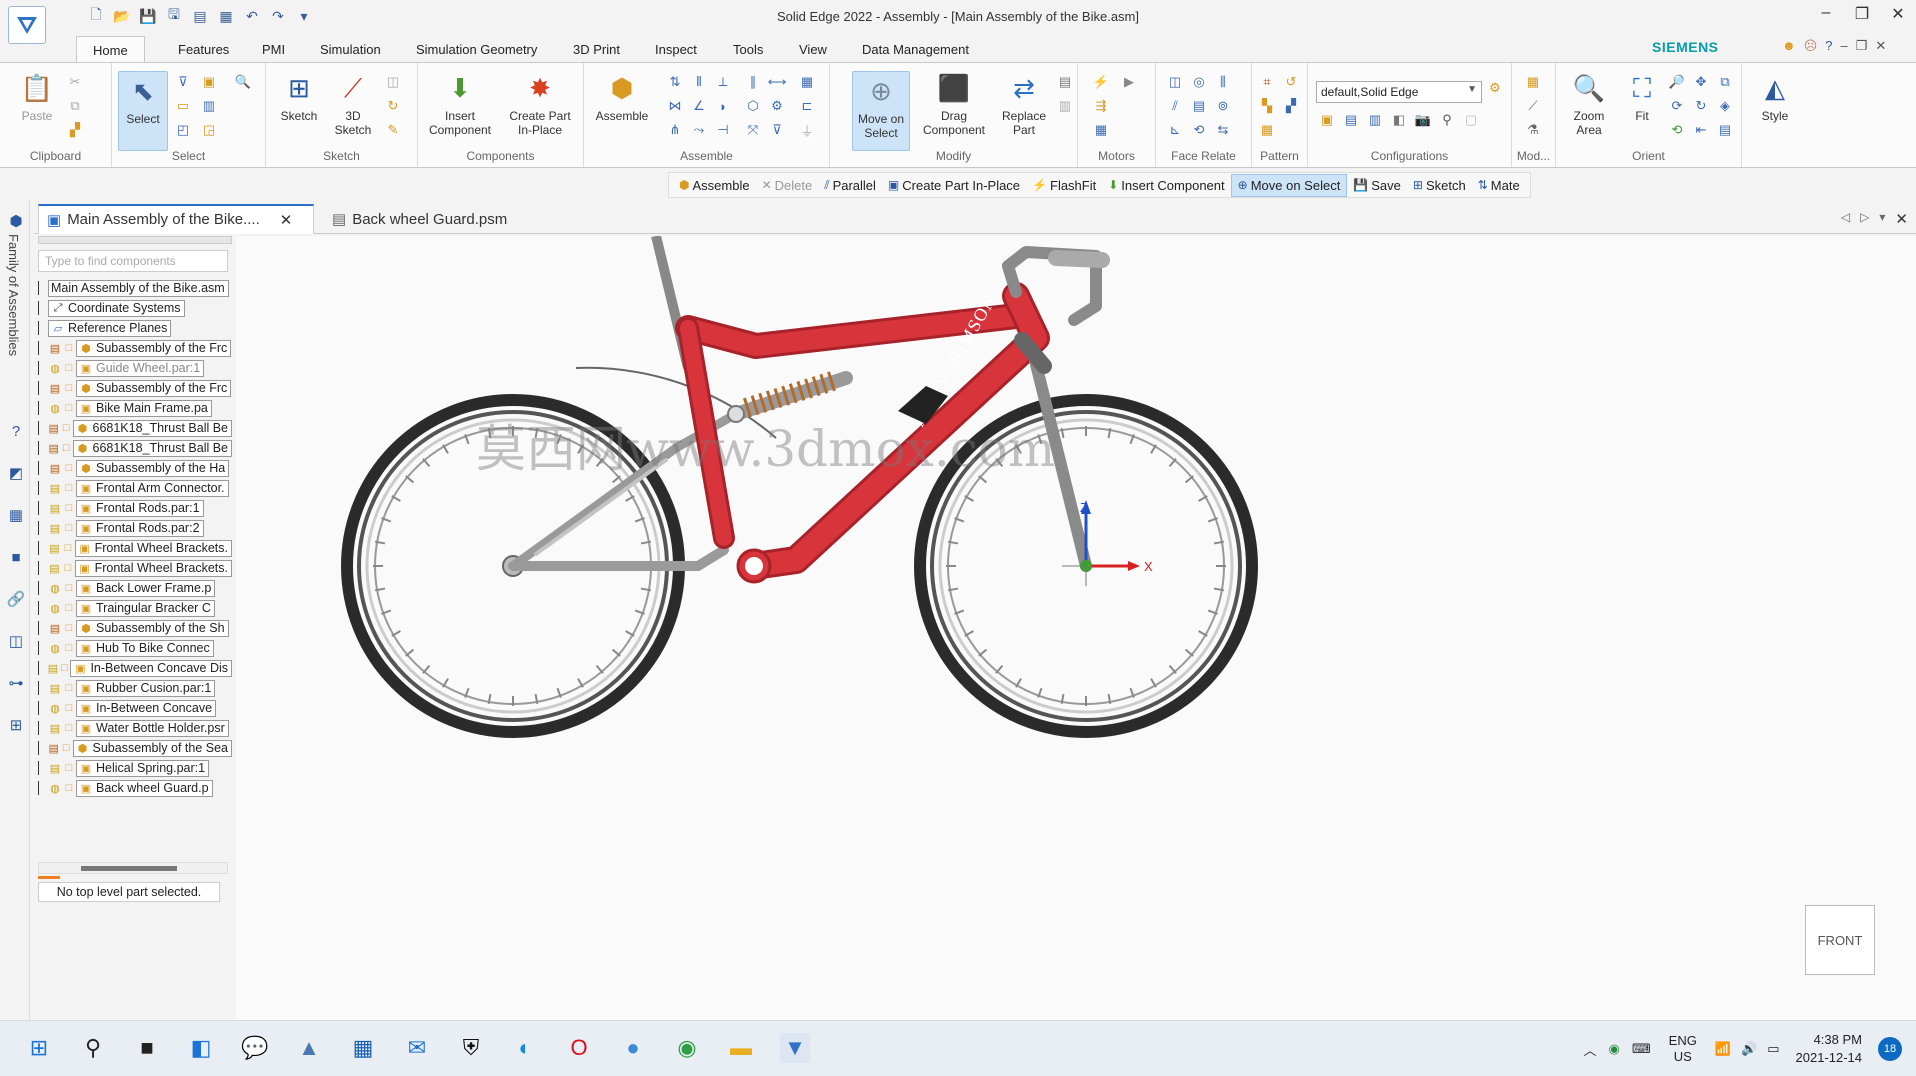 This screenshot has width=1916, height=1076. Describe the element at coordinates (255, 1048) in the screenshot. I see `teams-chat-icon: 💬` at that location.